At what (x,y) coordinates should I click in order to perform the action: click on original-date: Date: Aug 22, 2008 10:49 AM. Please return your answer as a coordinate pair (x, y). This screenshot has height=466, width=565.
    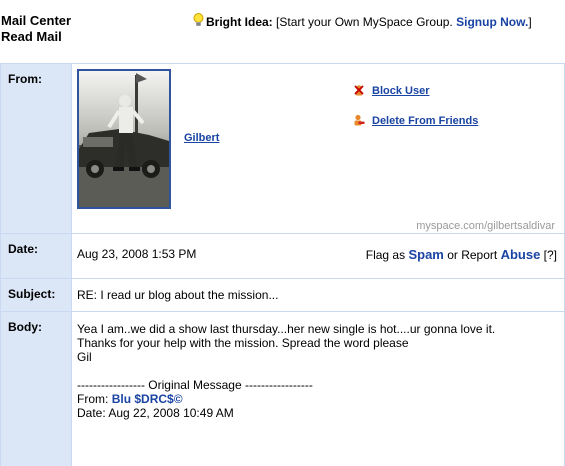
    Looking at the image, I should click on (155, 413).